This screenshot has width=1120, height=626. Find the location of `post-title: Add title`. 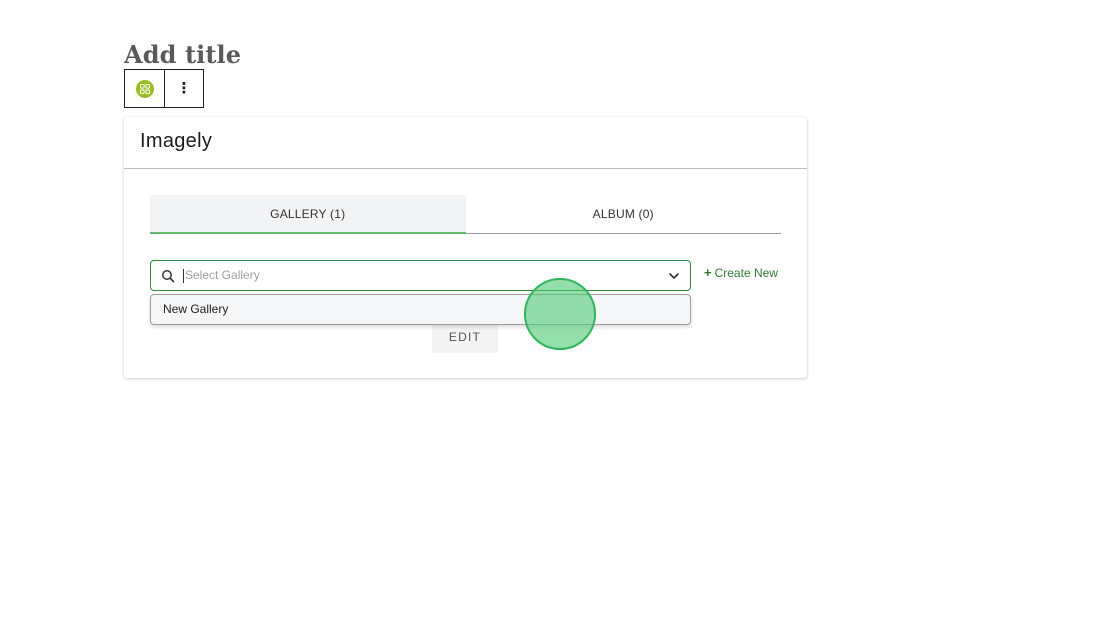

post-title: Add title is located at coordinates (182, 54).